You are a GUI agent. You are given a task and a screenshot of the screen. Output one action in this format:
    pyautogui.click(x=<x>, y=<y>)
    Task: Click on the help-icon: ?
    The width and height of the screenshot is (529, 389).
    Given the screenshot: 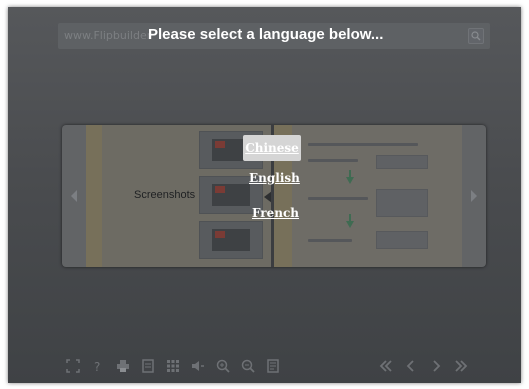 What is the action you would take?
    pyautogui.click(x=98, y=366)
    